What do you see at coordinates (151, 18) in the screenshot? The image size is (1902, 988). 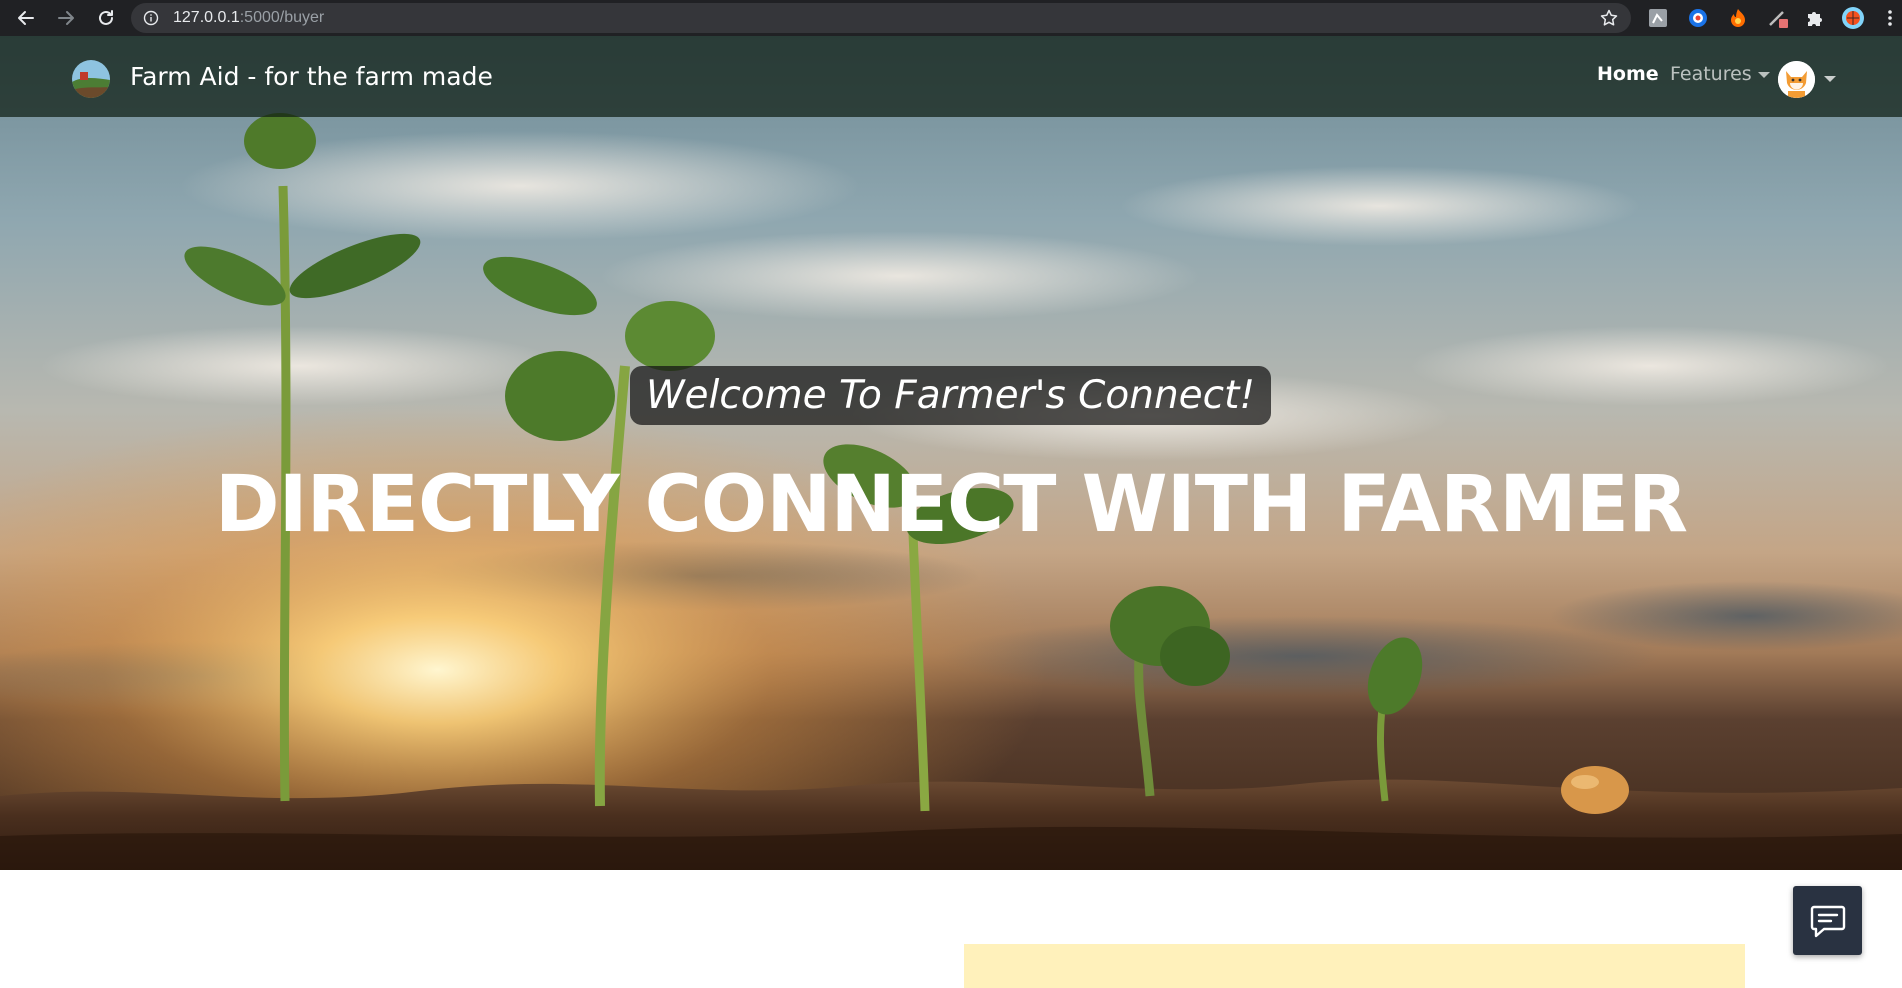 I see `site-info-icon` at bounding box center [151, 18].